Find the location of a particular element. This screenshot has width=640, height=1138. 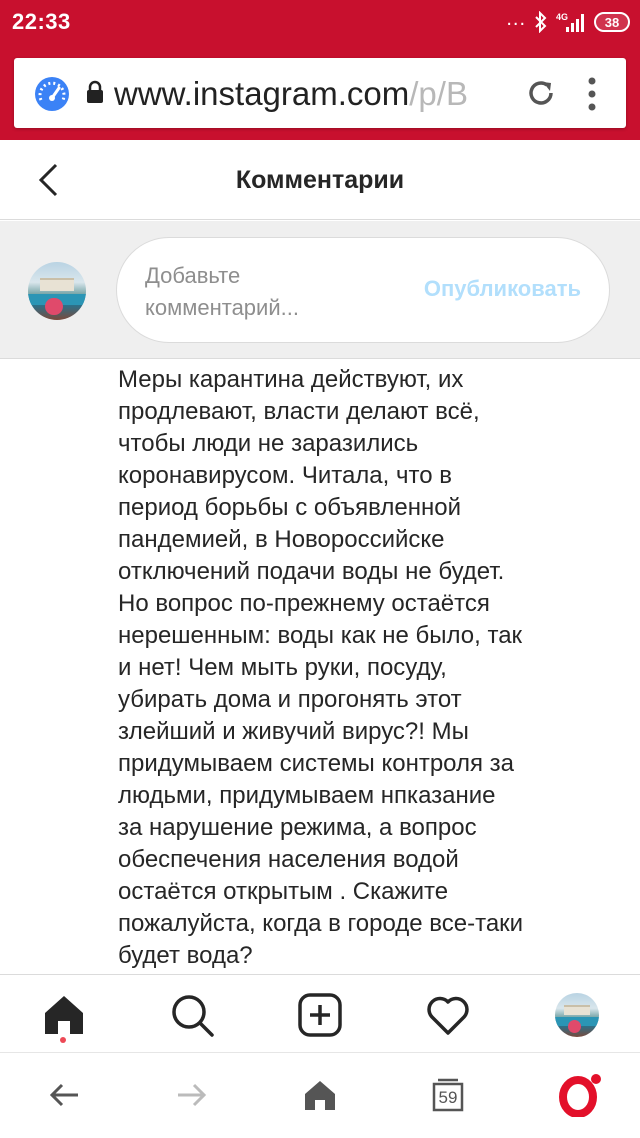

status-bar: 22:33 ... 4G 38 is located at coordinates (320, 22).